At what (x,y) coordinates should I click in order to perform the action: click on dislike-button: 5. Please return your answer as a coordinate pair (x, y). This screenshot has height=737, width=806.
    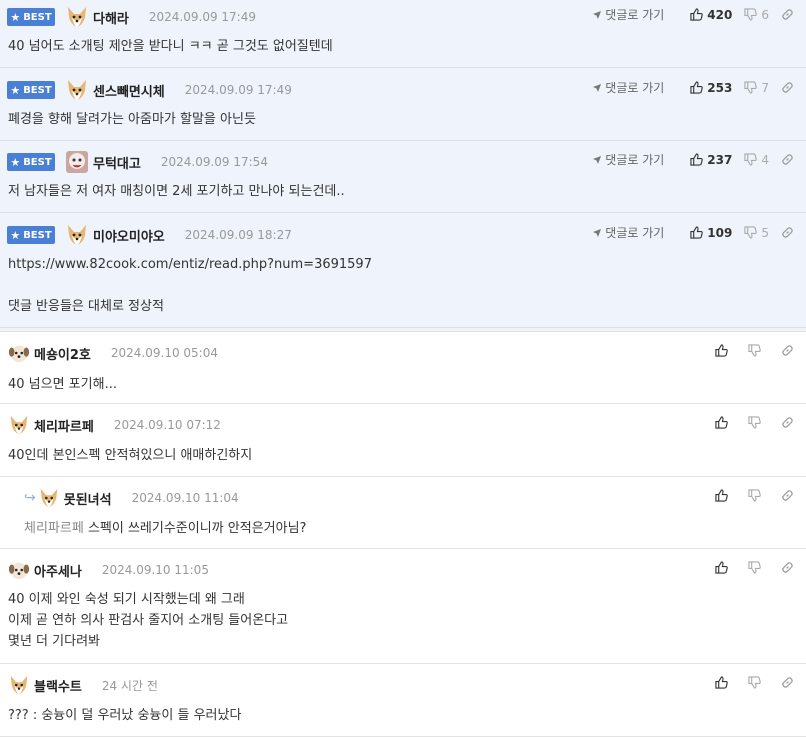
    Looking at the image, I should click on (756, 233).